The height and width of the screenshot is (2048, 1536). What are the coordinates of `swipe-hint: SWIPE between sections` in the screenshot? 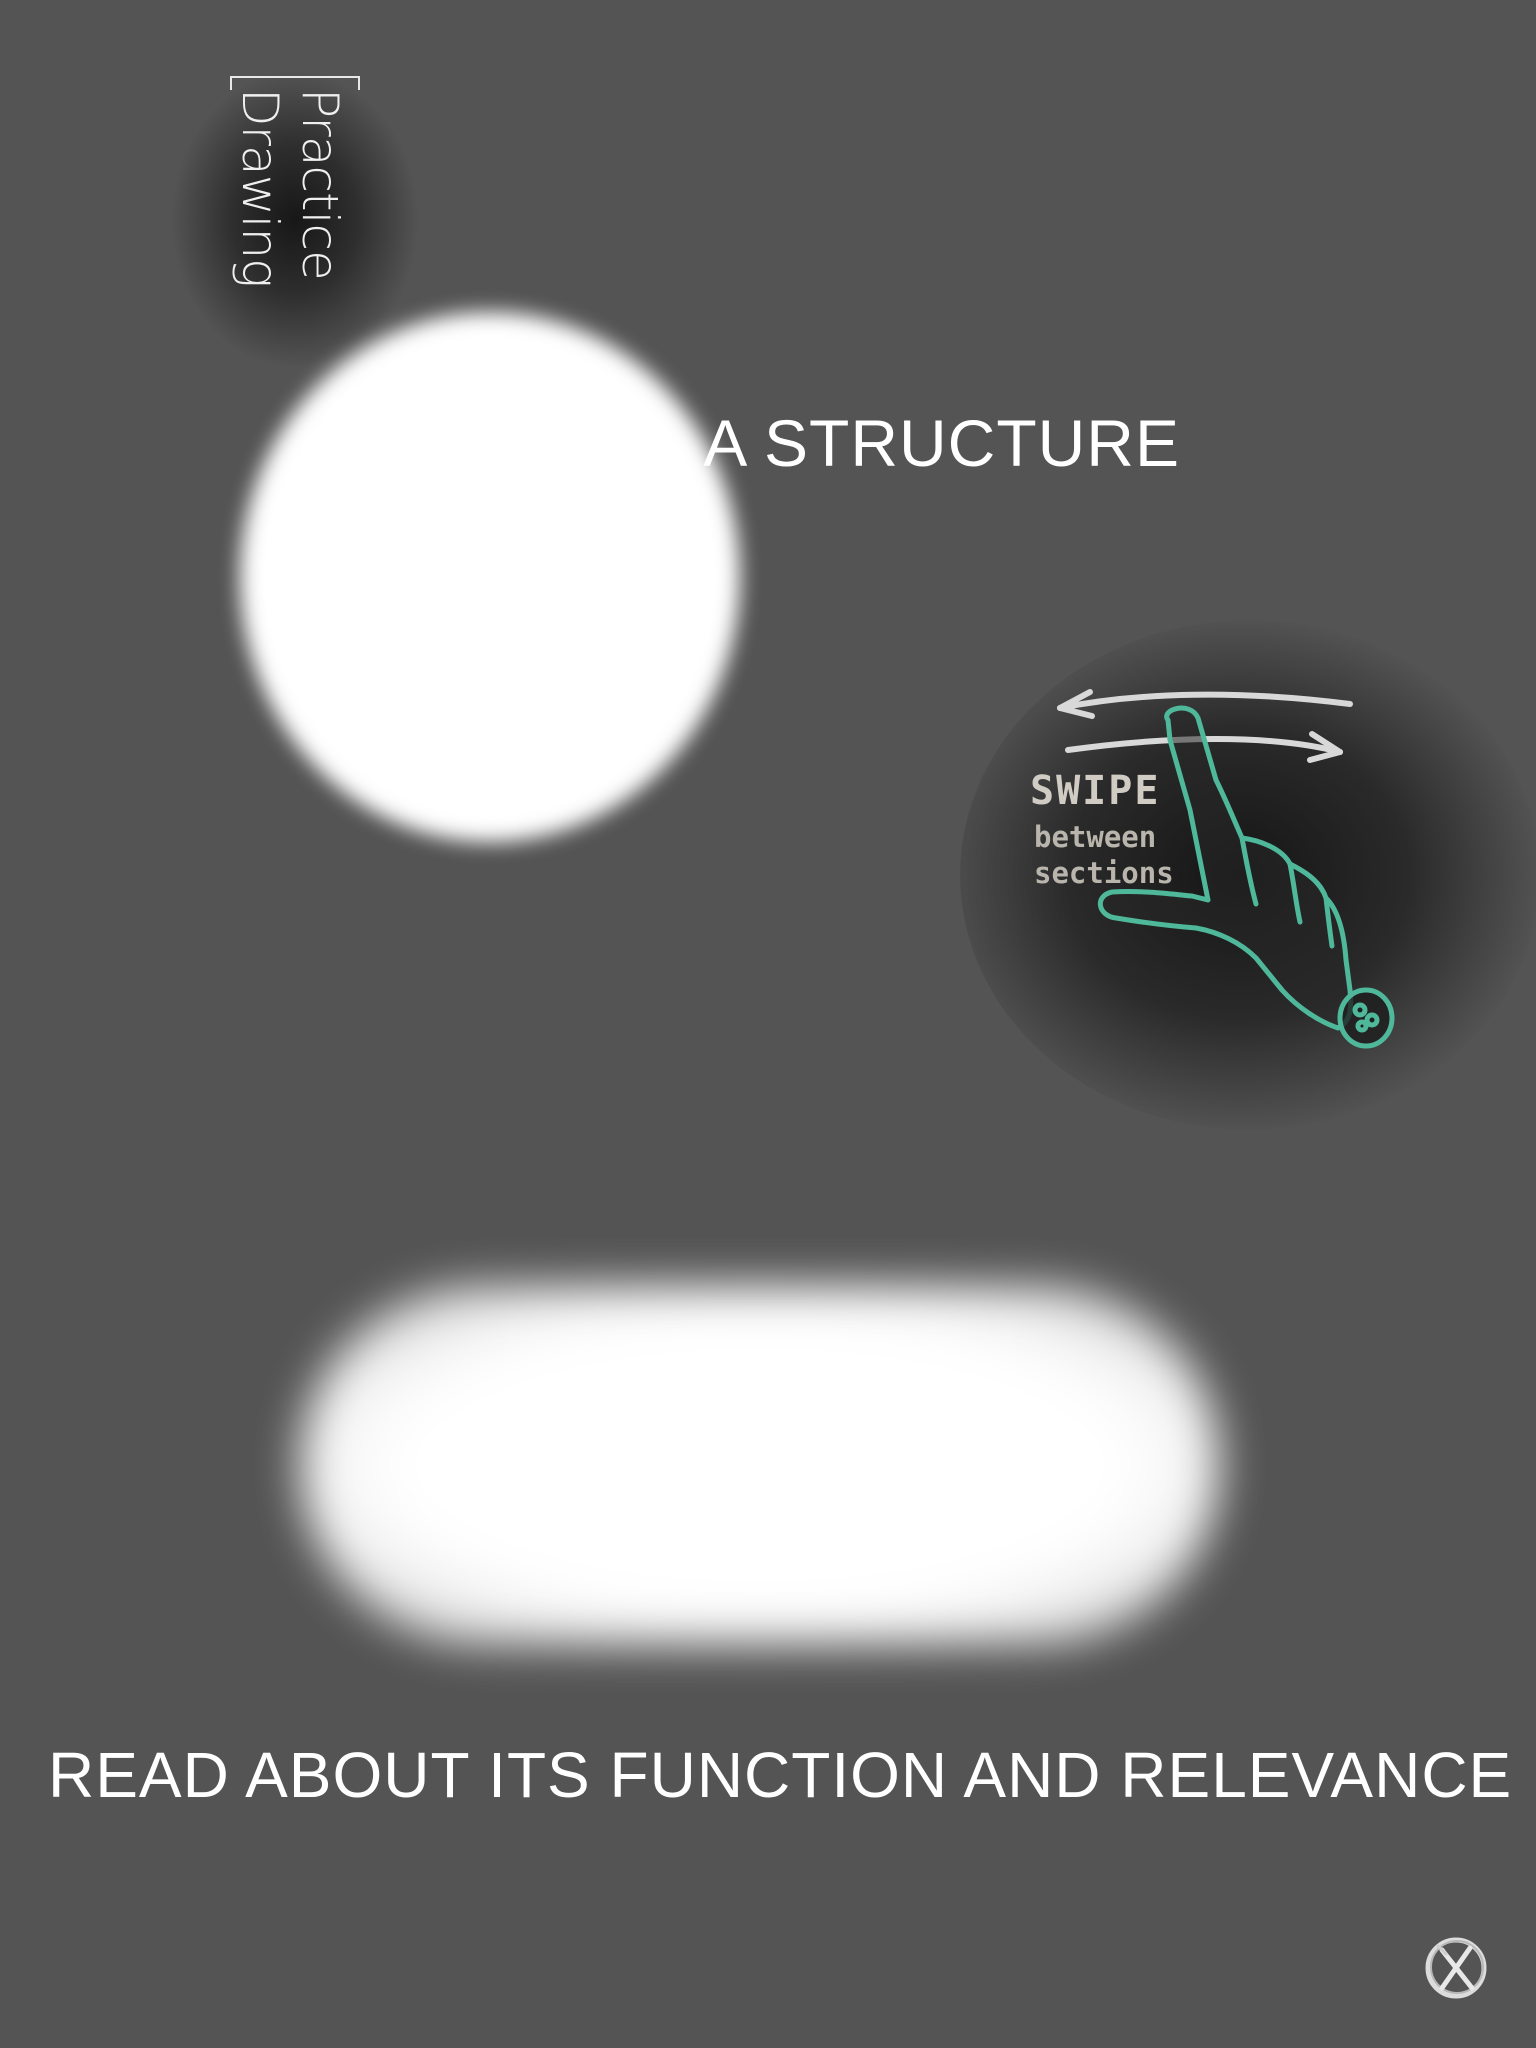 It's located at (1230, 870).